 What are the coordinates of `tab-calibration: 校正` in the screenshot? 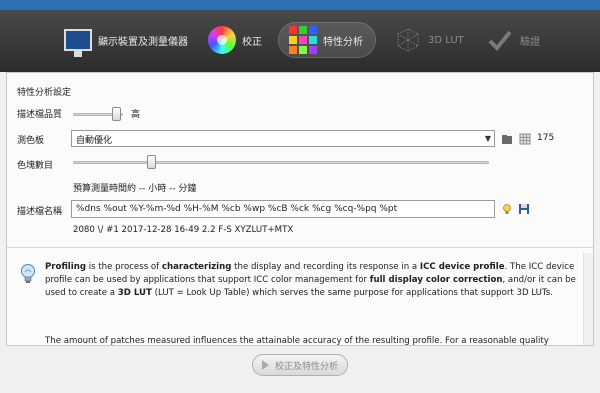 It's located at (234, 40).